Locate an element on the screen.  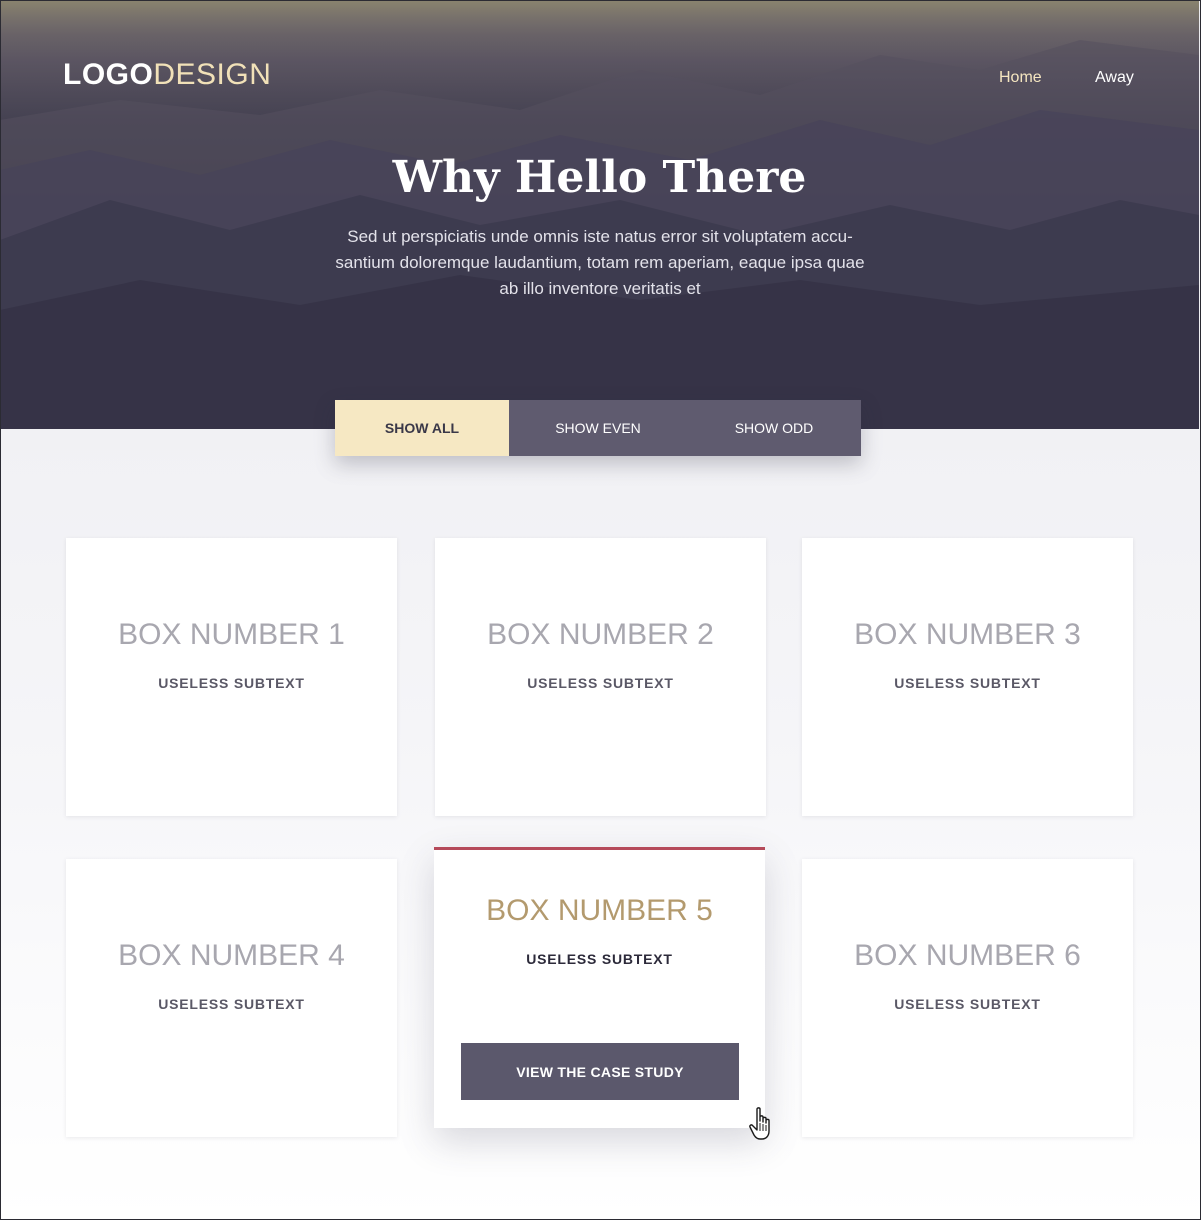
box-card-1: BOX NUMBER 1 USELESS SUBTEXT is located at coordinates (231, 677).